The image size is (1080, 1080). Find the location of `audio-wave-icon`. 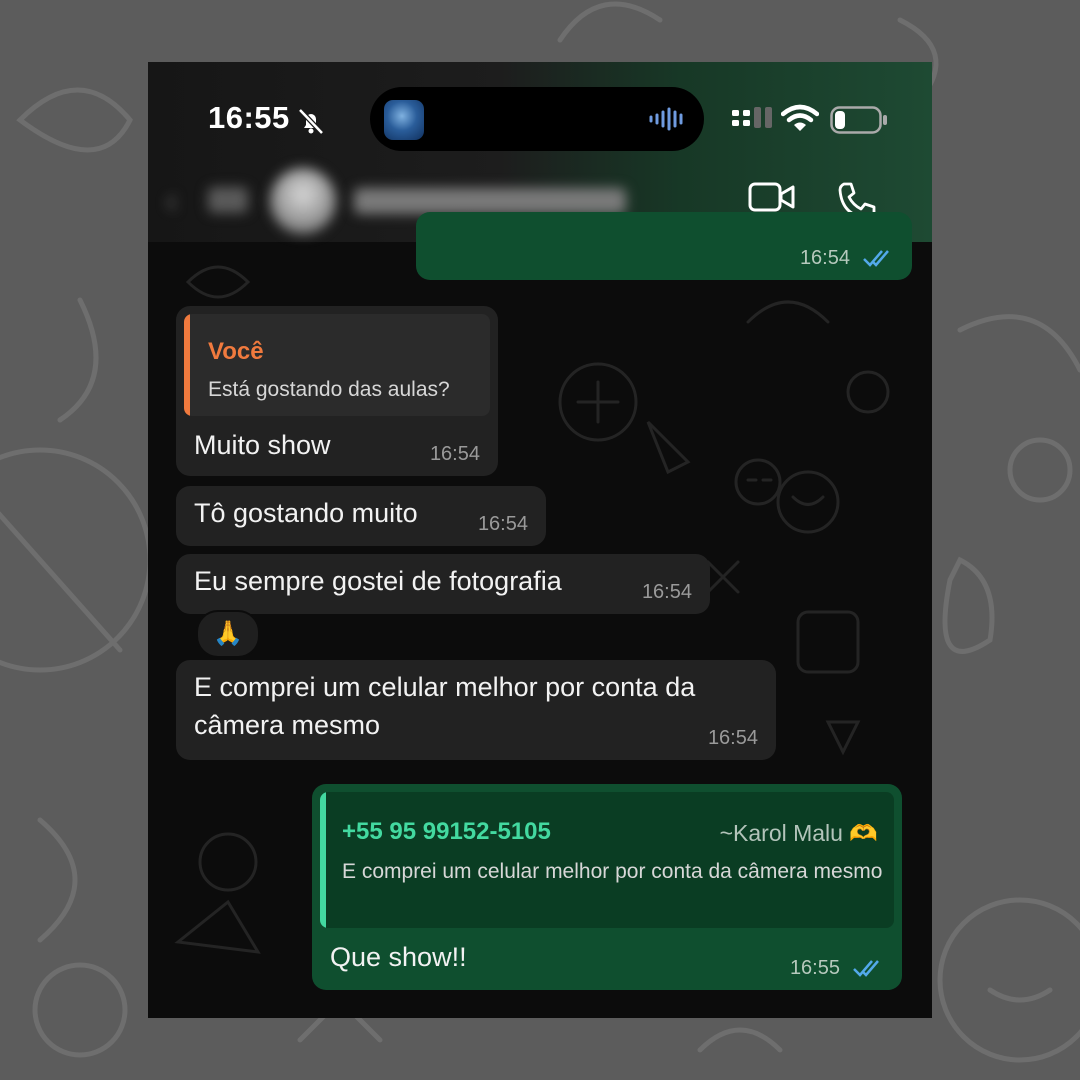

audio-wave-icon is located at coordinates (666, 119).